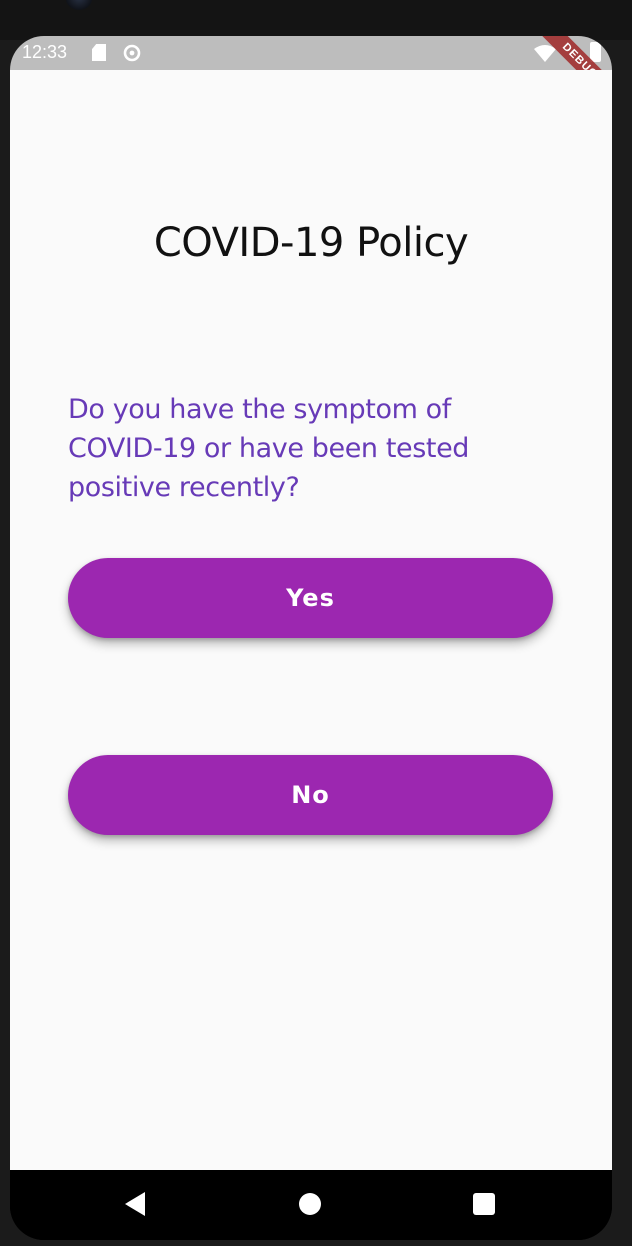 The image size is (632, 1246). What do you see at coordinates (79, 5) in the screenshot?
I see `front-camera` at bounding box center [79, 5].